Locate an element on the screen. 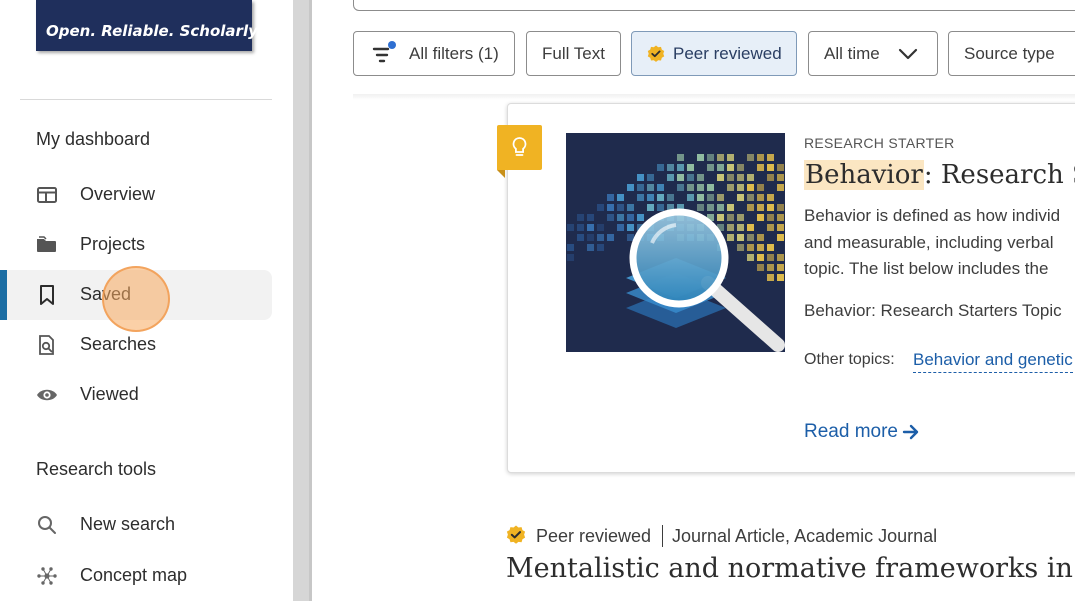 This screenshot has width=1075, height=601. magnifier-illustration-icon is located at coordinates (675, 242).